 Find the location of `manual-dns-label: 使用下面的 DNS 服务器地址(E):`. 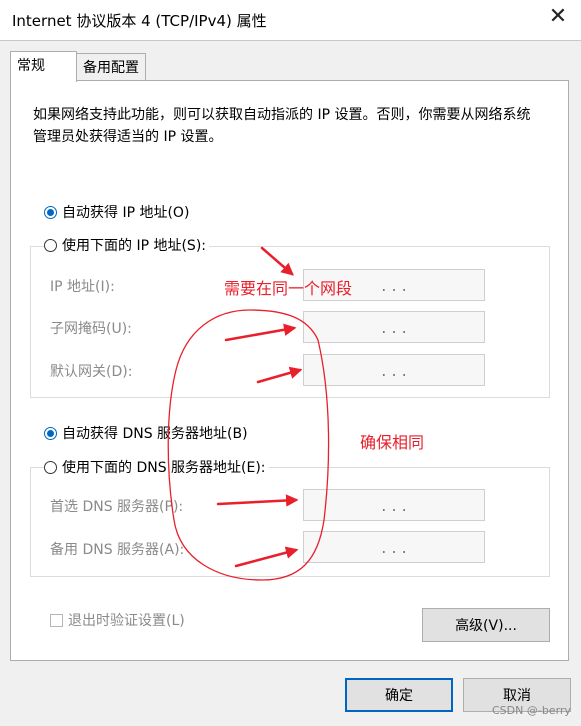

manual-dns-label: 使用下面的 DNS 服务器地址(E): is located at coordinates (164, 468).